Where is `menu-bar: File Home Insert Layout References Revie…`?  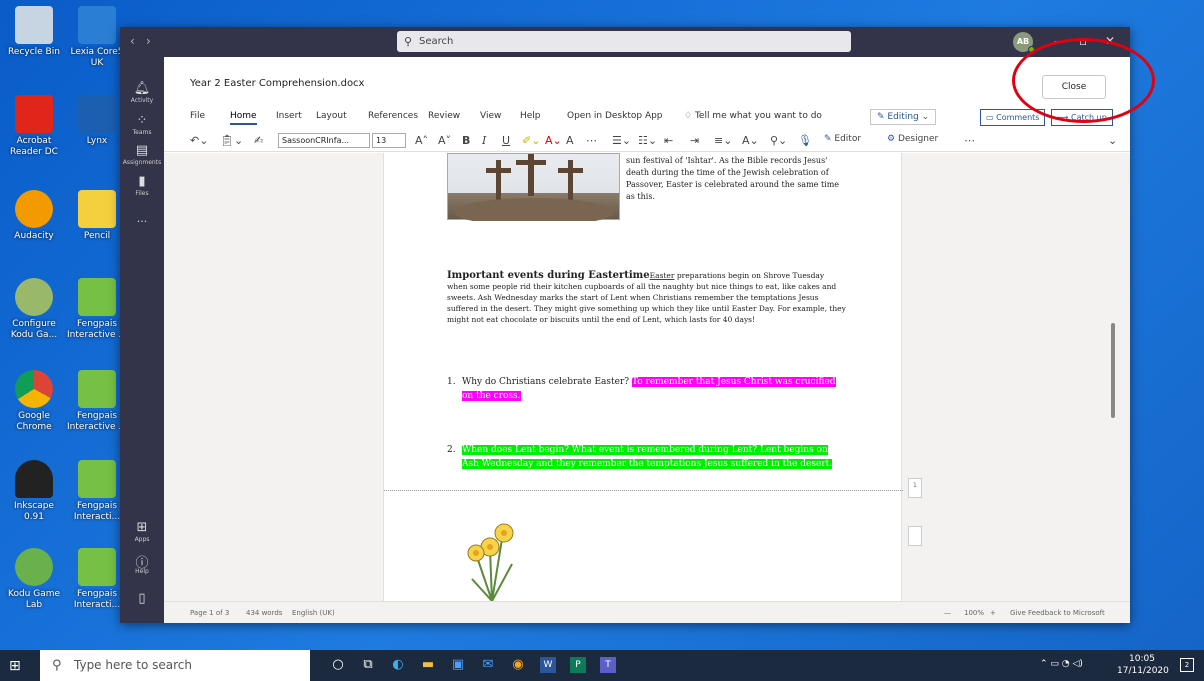
menu-bar: File Home Insert Layout References Revie… is located at coordinates (647, 117).